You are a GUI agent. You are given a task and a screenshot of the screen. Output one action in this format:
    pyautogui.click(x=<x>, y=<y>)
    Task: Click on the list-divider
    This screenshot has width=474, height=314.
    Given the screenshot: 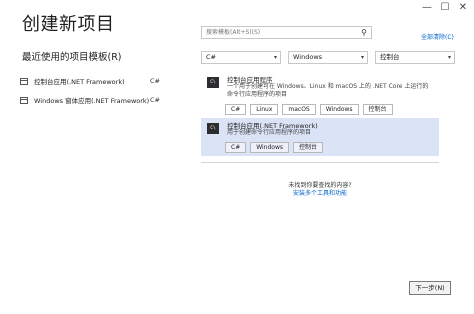 What is the action you would take?
    pyautogui.click(x=320, y=162)
    